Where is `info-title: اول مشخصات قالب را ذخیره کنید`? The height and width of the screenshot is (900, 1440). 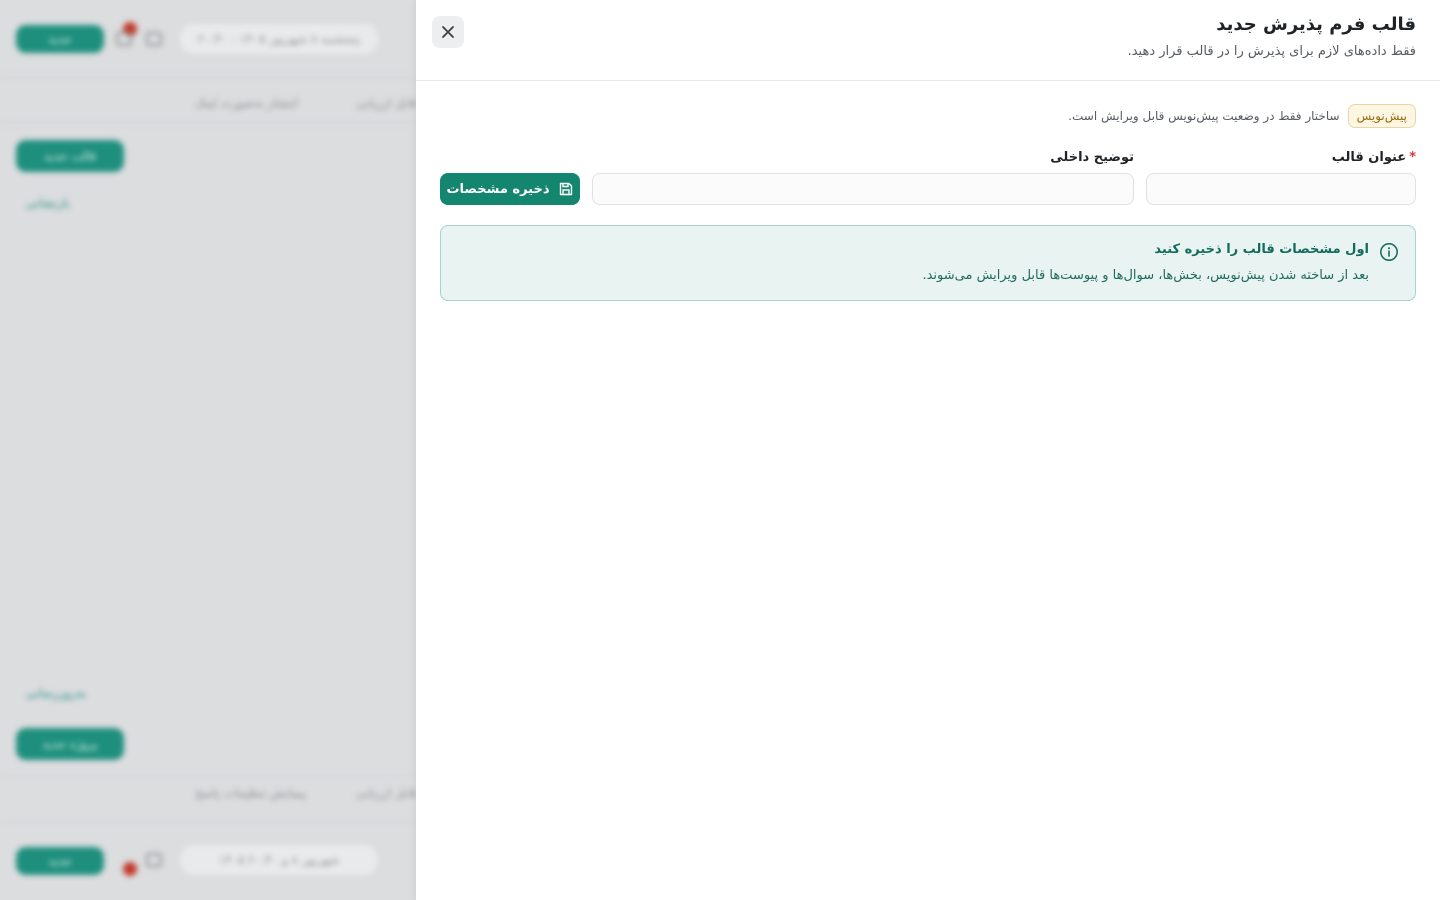 info-title: اول مشخصات قالب را ذخیره کنید is located at coordinates (1261, 249).